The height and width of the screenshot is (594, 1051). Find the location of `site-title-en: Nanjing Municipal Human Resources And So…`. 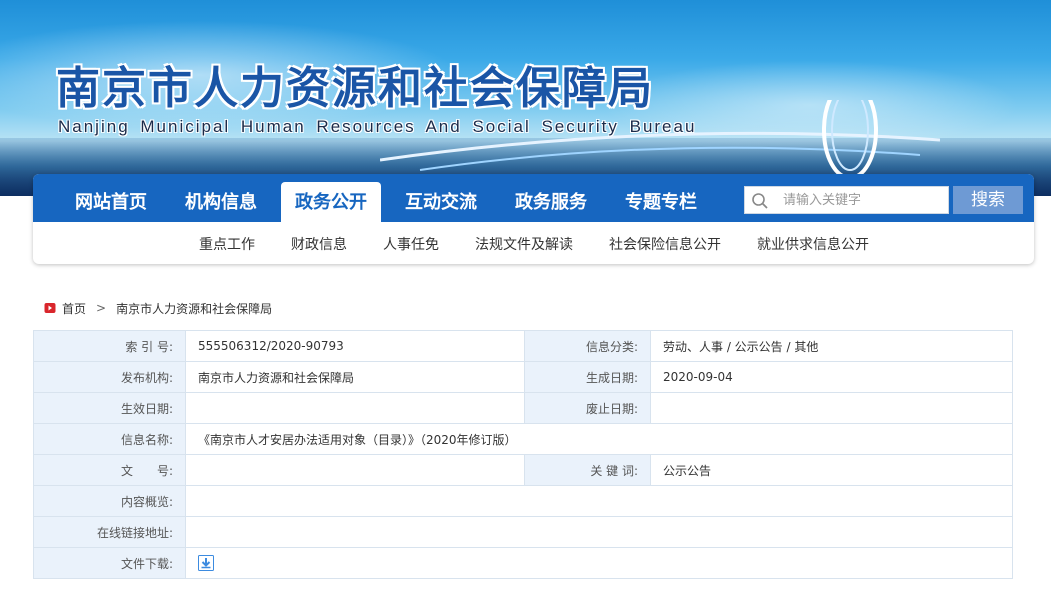

site-title-en: Nanjing Municipal Human Resources And So… is located at coordinates (377, 126).